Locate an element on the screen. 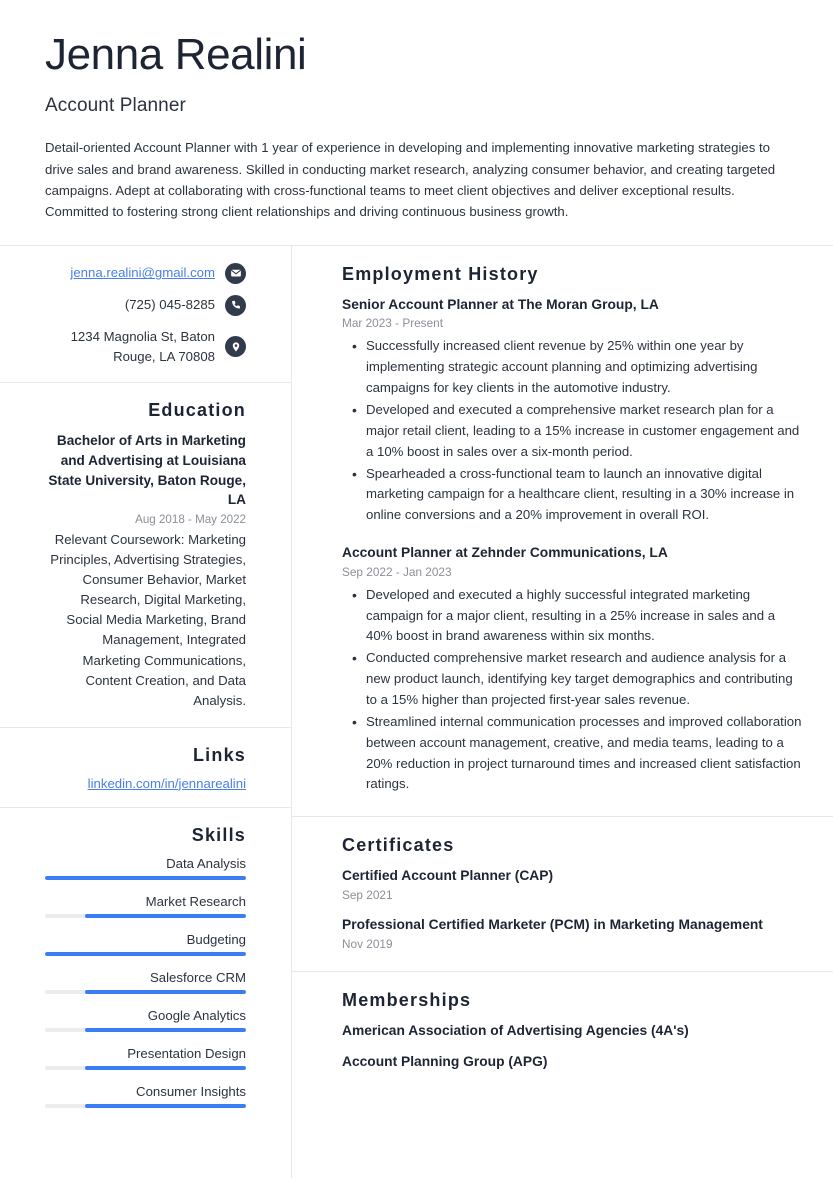 Image resolution: width=833 pixels, height=1178 pixels. skills-heading: Skills is located at coordinates (218, 834).